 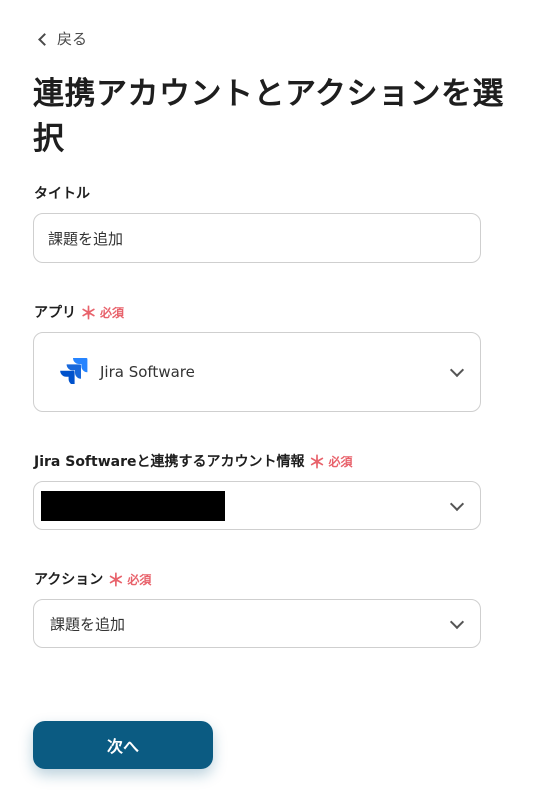 I want to click on title-input, so click(x=257, y=238).